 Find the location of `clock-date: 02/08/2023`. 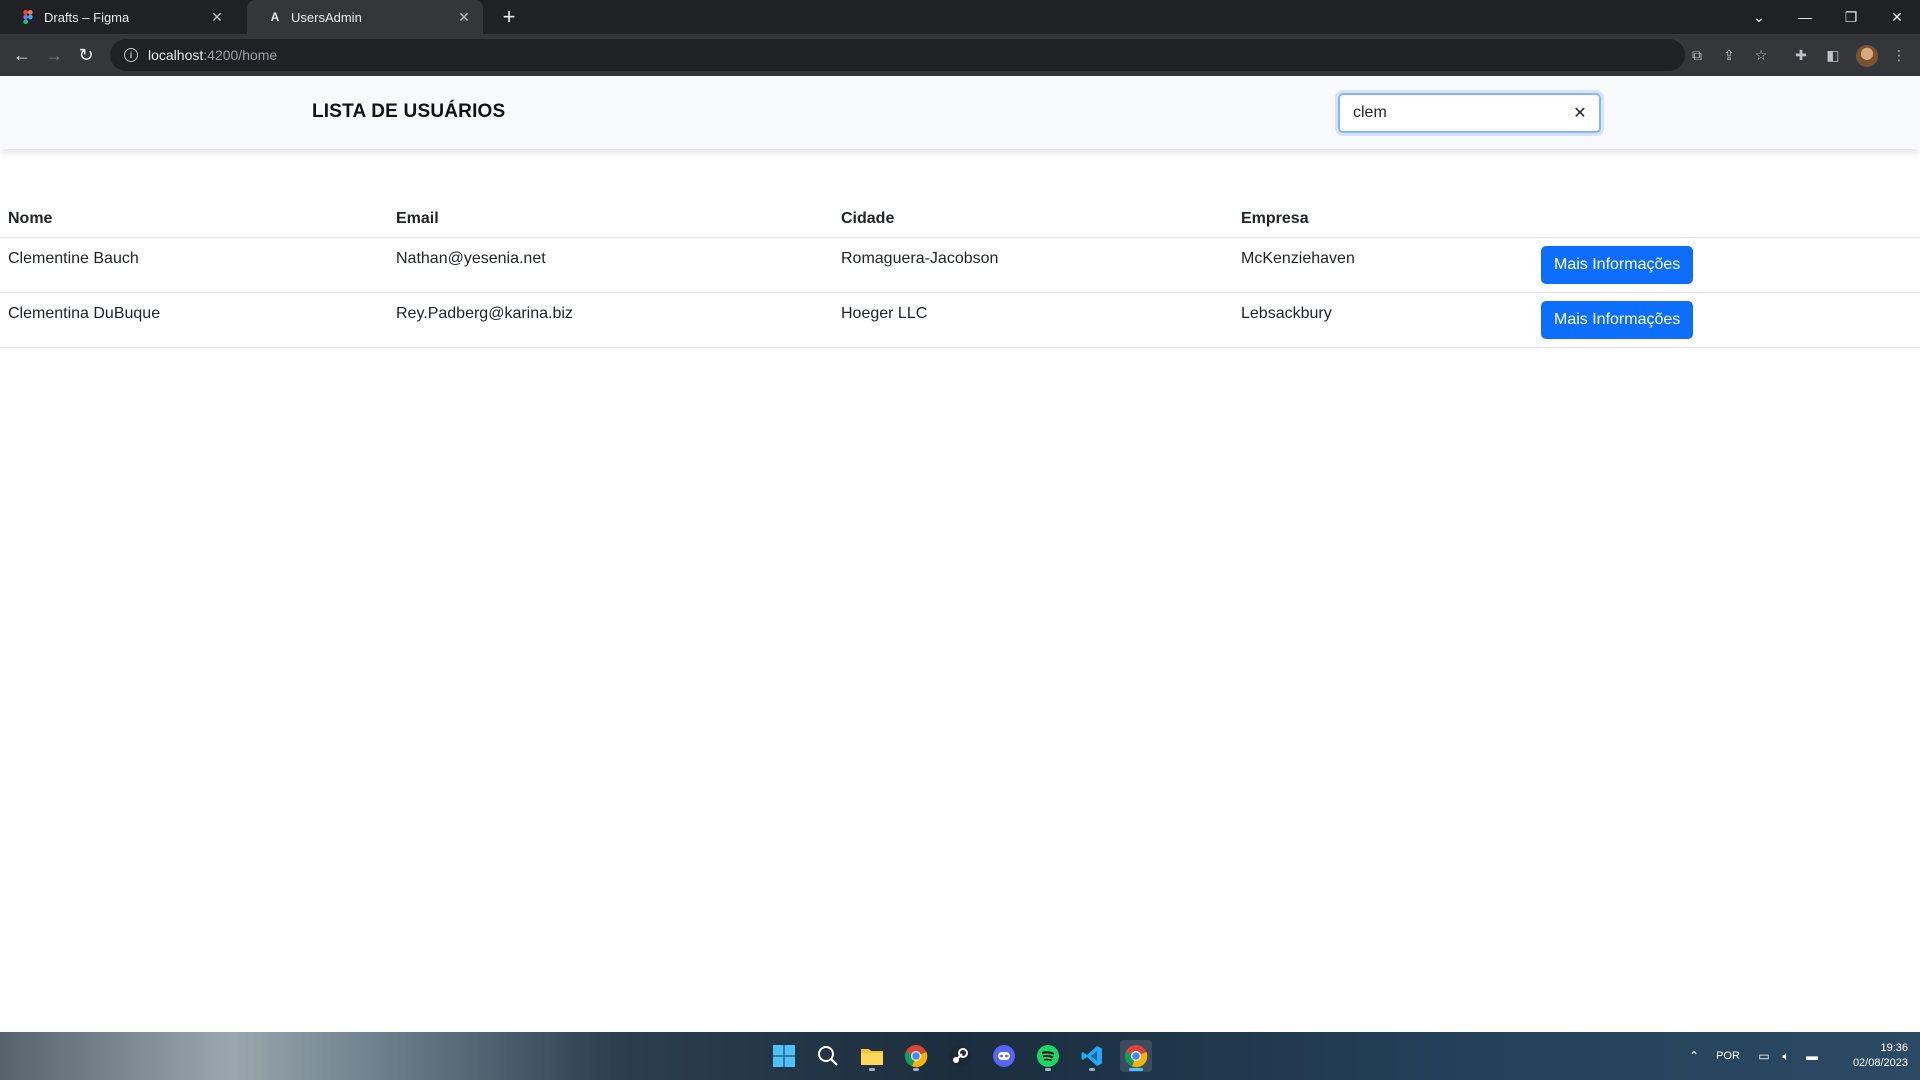

clock-date: 02/08/2023 is located at coordinates (1880, 1063).